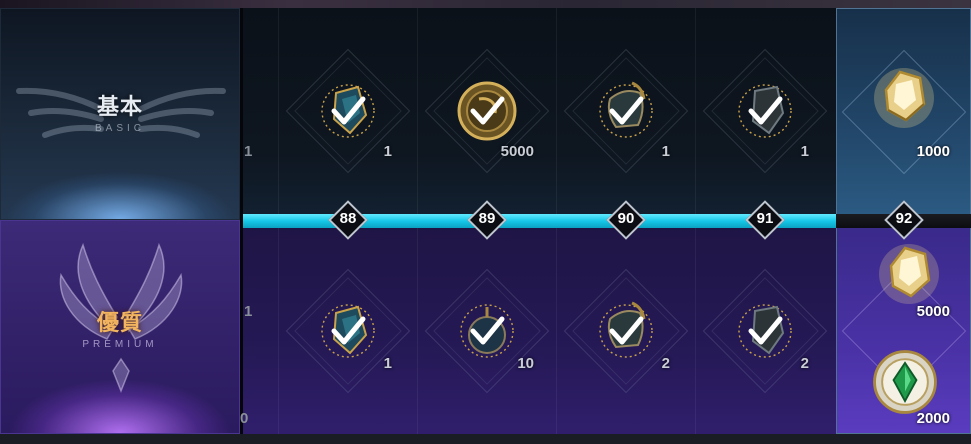 This screenshot has height=444, width=971. I want to click on premium-reward-cell-89: 10, so click(486, 331).